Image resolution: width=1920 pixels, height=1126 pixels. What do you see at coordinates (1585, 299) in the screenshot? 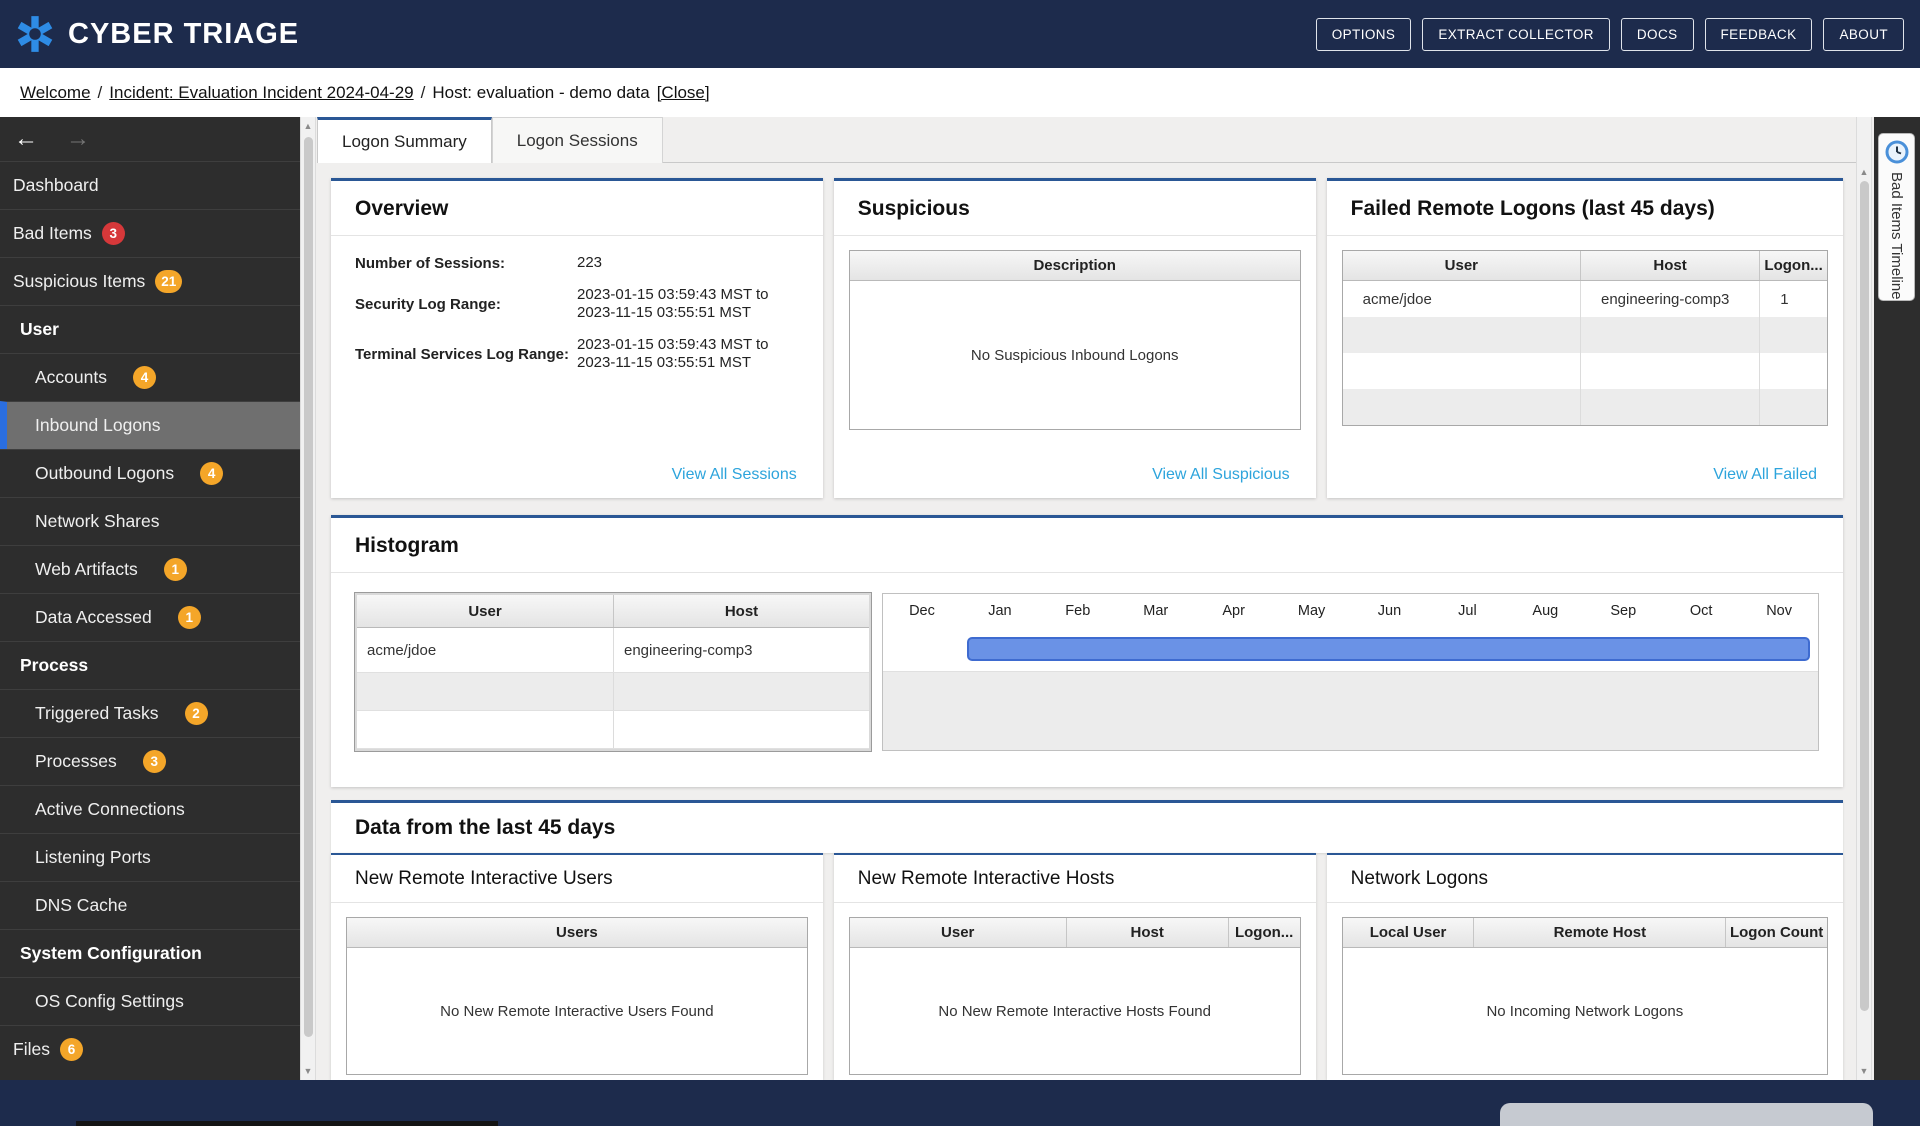
I see `table-row: acme/jdoe engineering-comp3 1` at bounding box center [1585, 299].